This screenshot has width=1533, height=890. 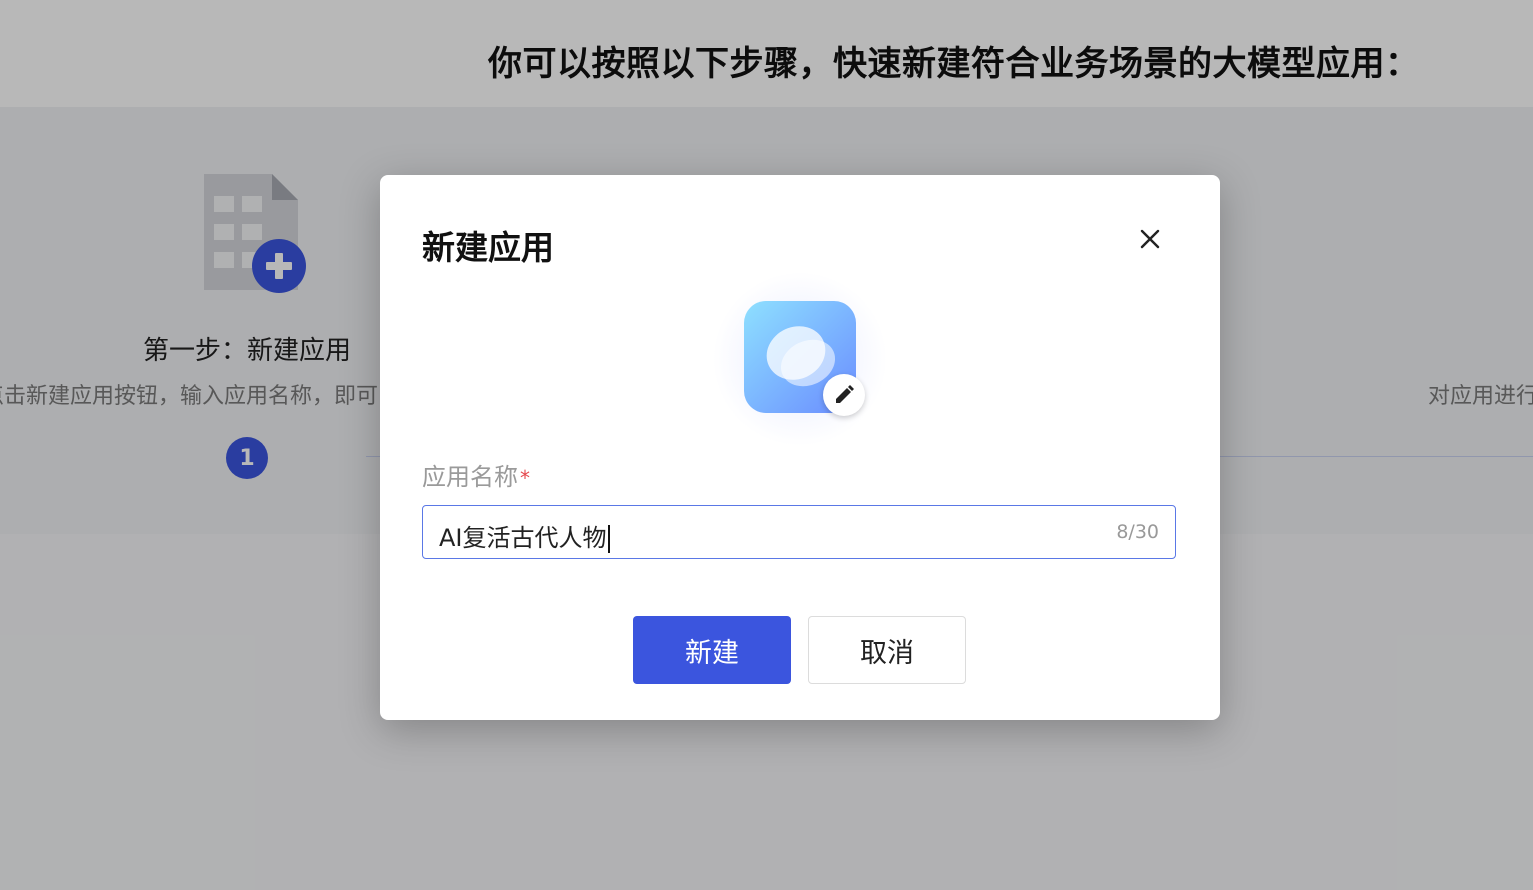 I want to click on char-counter: 8/30, so click(x=1137, y=532).